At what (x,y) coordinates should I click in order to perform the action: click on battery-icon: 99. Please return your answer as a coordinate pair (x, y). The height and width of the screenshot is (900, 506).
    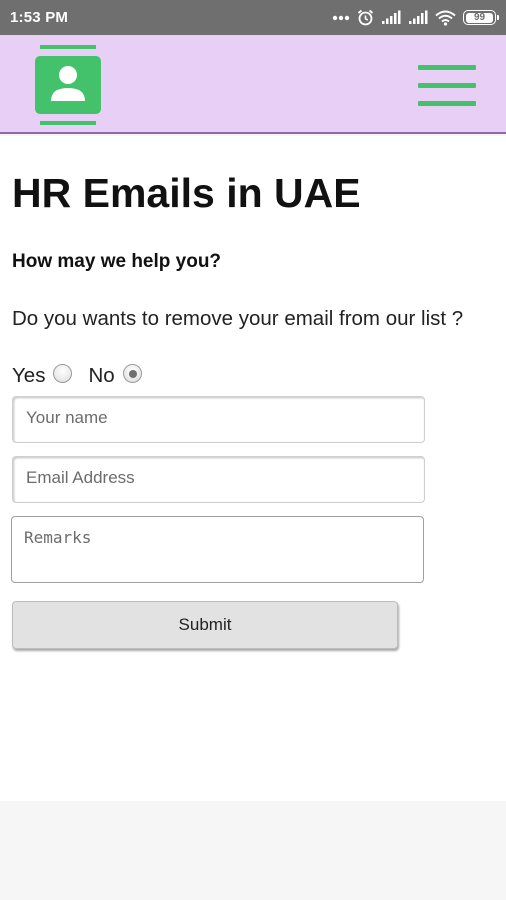
    Looking at the image, I should click on (481, 17).